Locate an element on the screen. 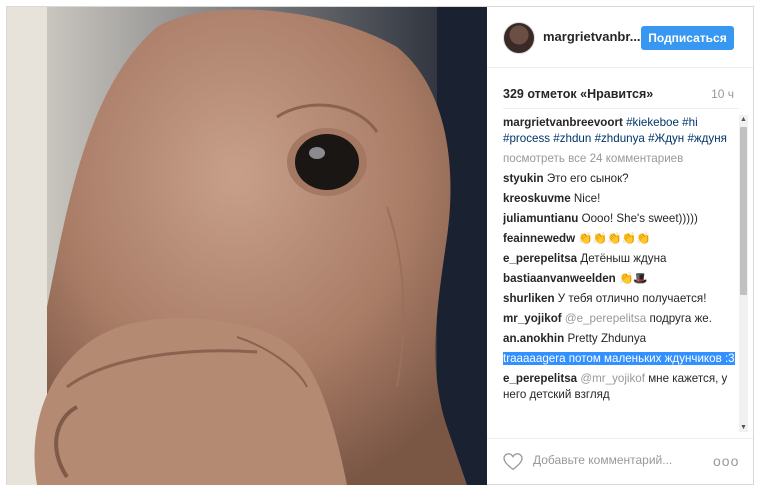 This screenshot has height=491, width=760. comment-selected: traaaaagerа потом маленьких ждунчиков :3 is located at coordinates (619, 359).